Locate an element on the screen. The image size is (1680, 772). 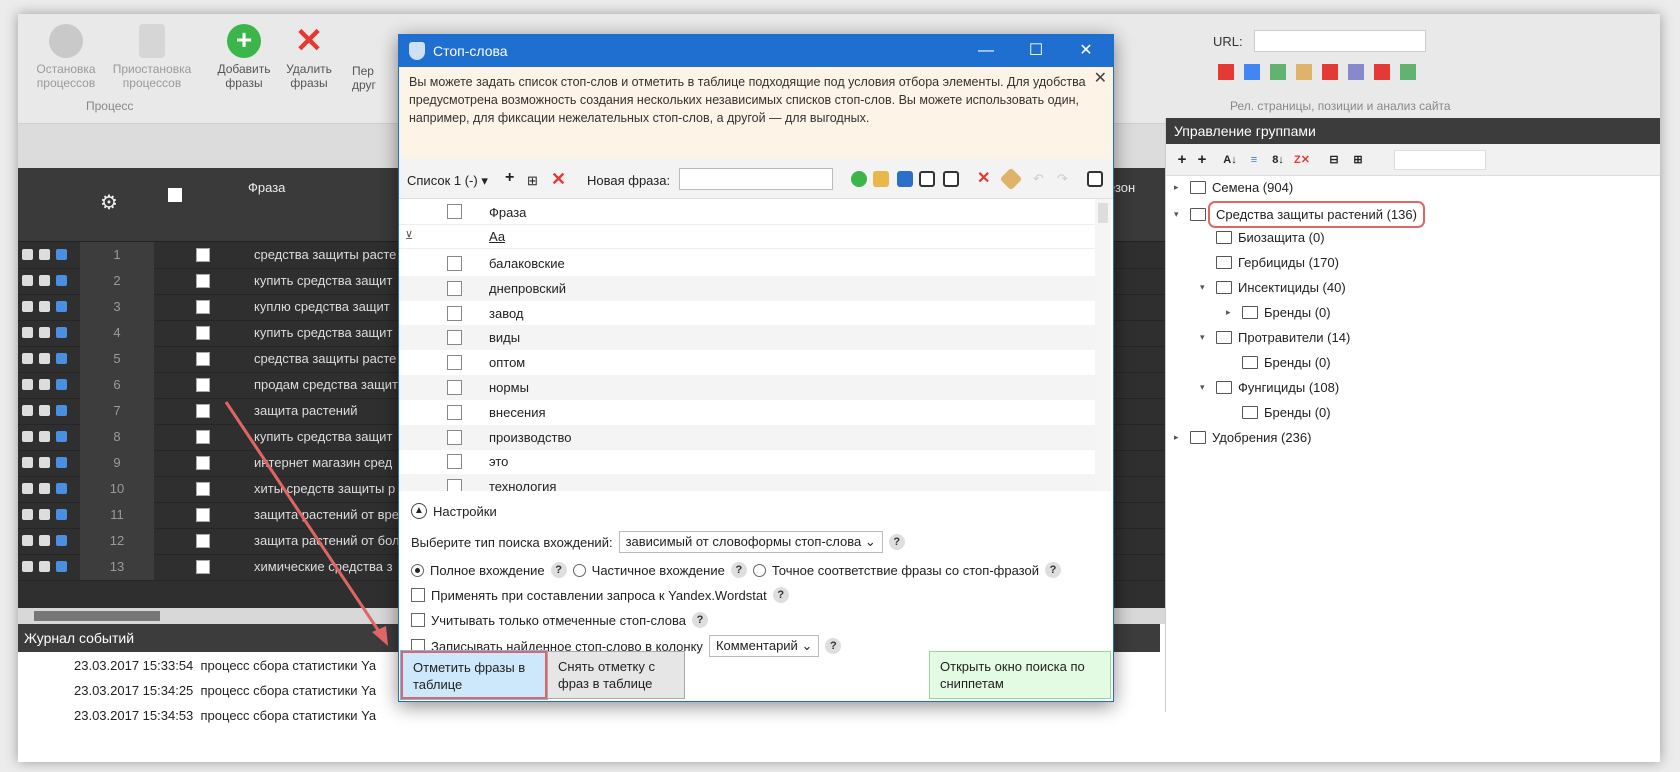
list-item: днепровский is located at coordinates (749, 288).